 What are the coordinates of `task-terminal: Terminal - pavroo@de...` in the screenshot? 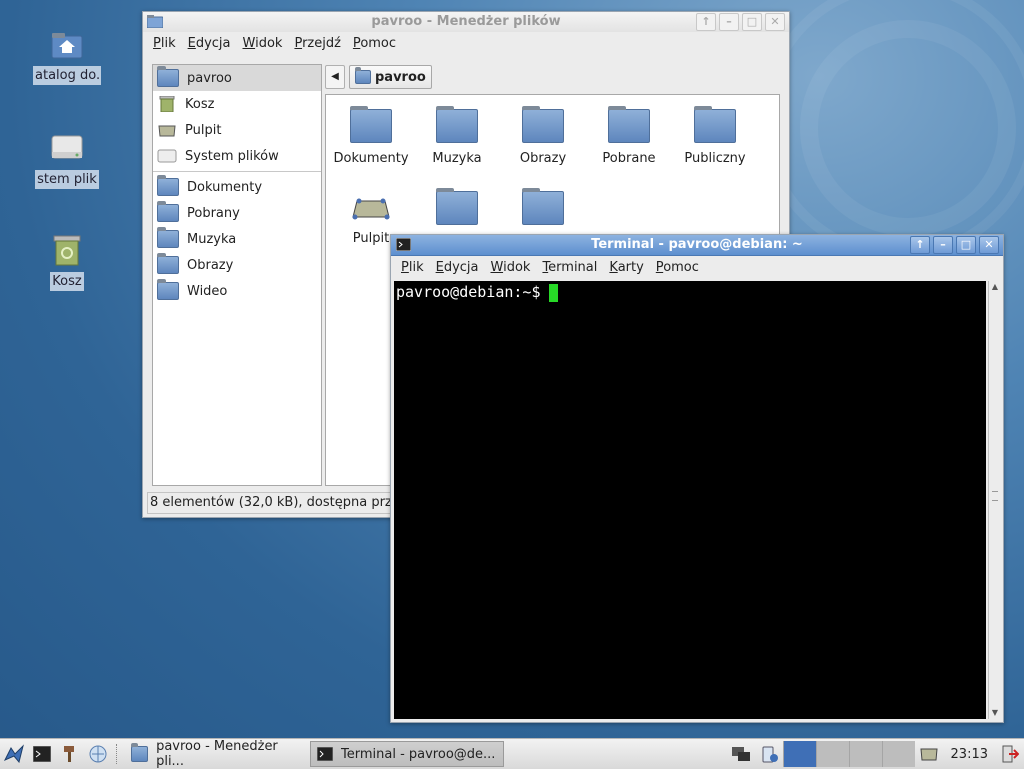 It's located at (407, 754).